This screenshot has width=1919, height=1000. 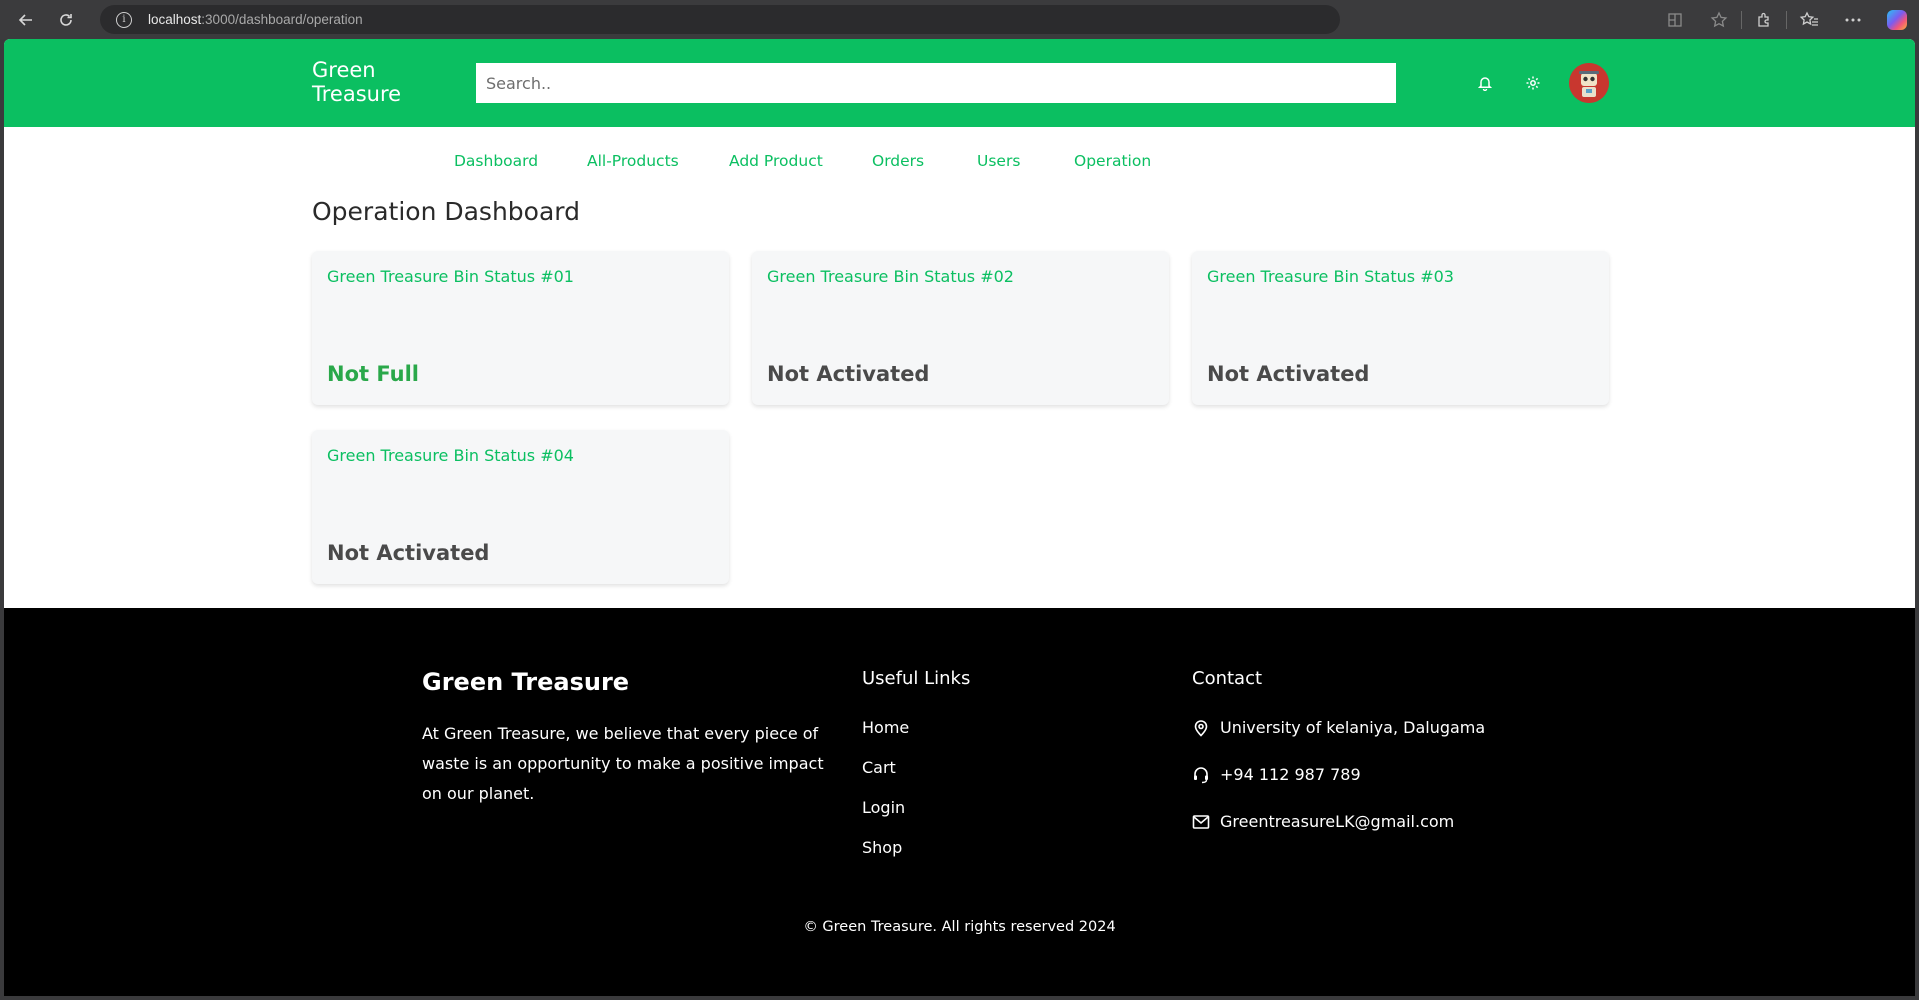 I want to click on footer-link-shop: Shop, so click(x=882, y=847).